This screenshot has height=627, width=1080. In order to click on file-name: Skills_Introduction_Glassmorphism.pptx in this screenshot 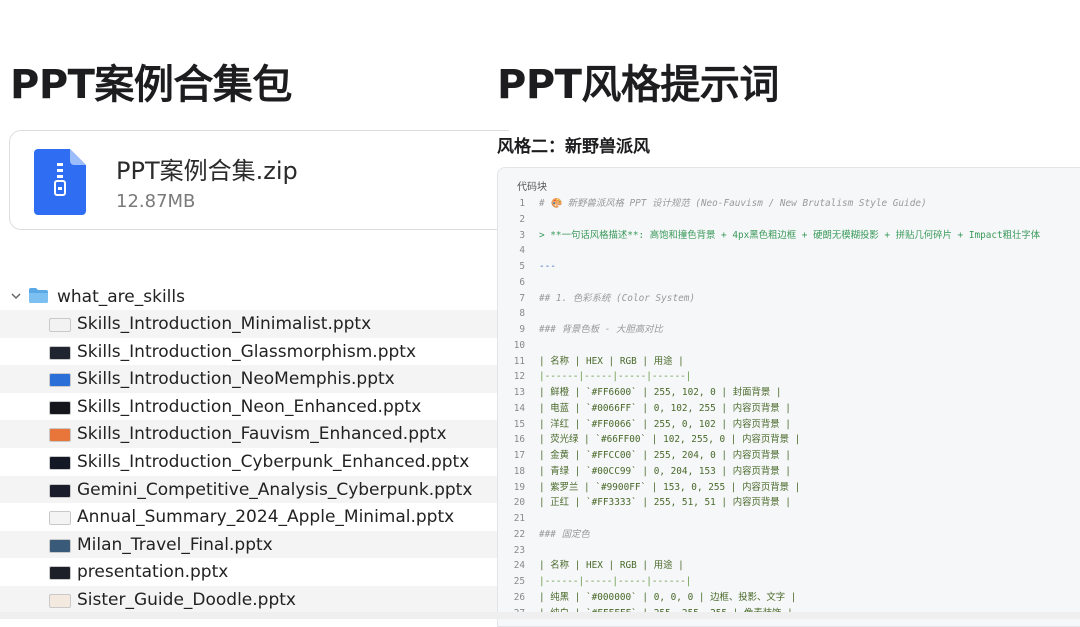, I will do `click(247, 351)`.